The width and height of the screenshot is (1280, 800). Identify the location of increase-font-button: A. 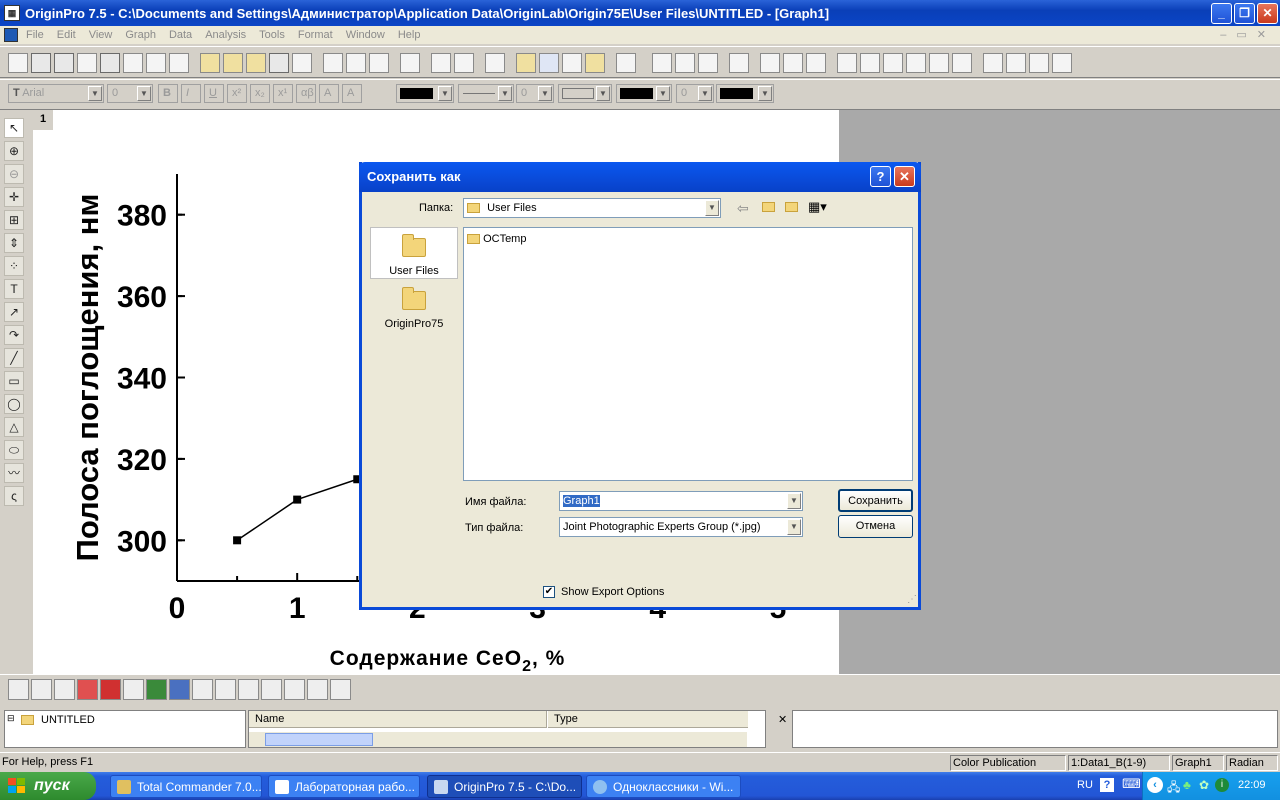
(329, 93).